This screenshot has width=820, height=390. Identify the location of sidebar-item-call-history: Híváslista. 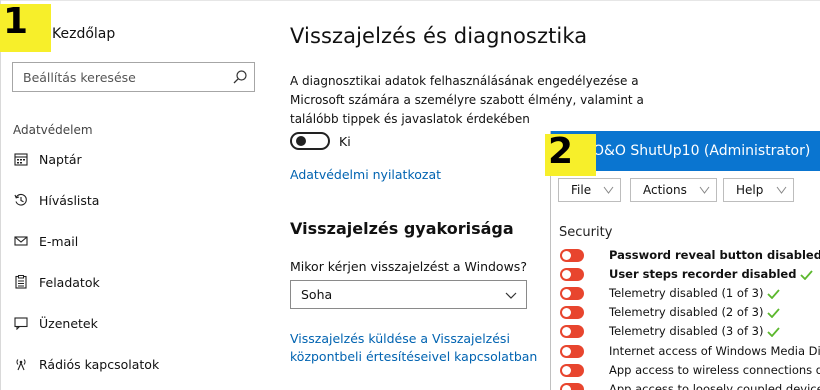
(56, 200).